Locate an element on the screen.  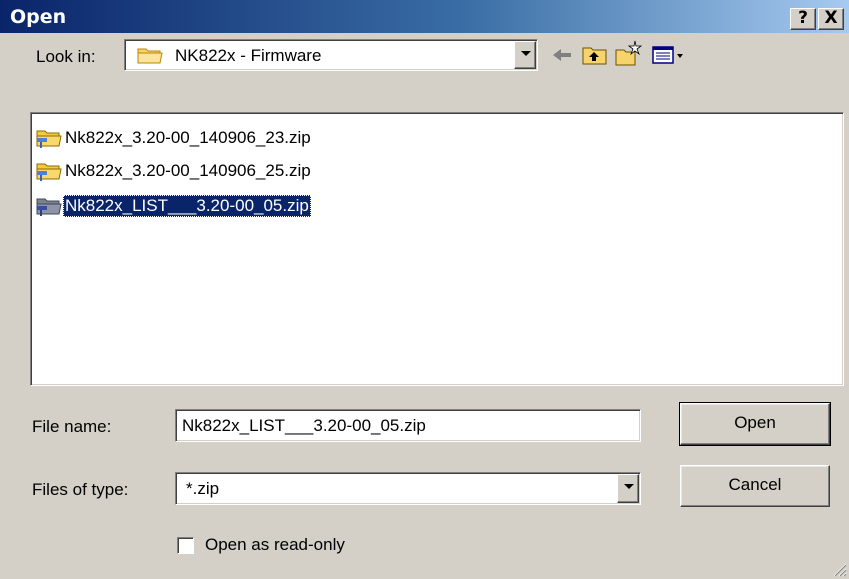
file-name: Nk822x_3.20-00_140906_25.zip is located at coordinates (188, 170).